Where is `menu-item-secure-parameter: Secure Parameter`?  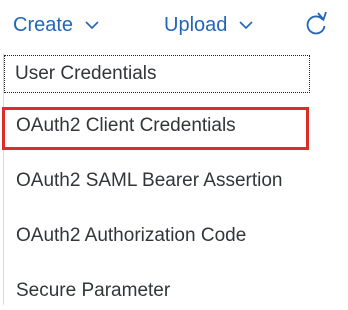
menu-item-secure-parameter: Secure Parameter is located at coordinates (176, 291).